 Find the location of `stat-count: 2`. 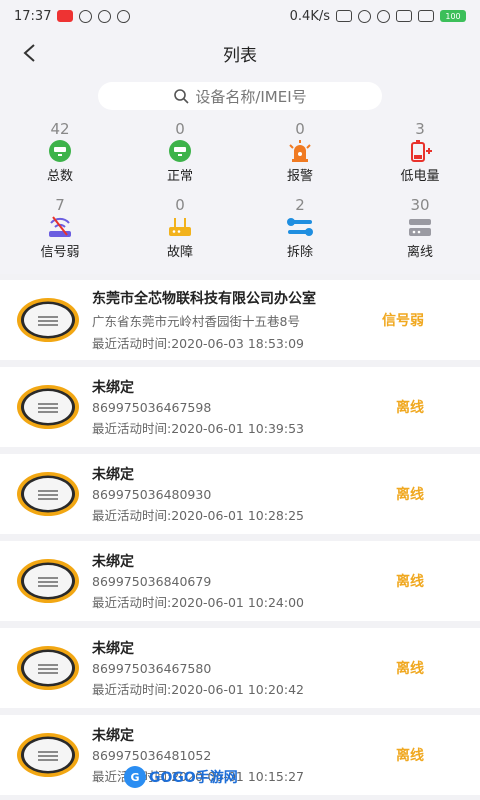

stat-count: 2 is located at coordinates (300, 205).